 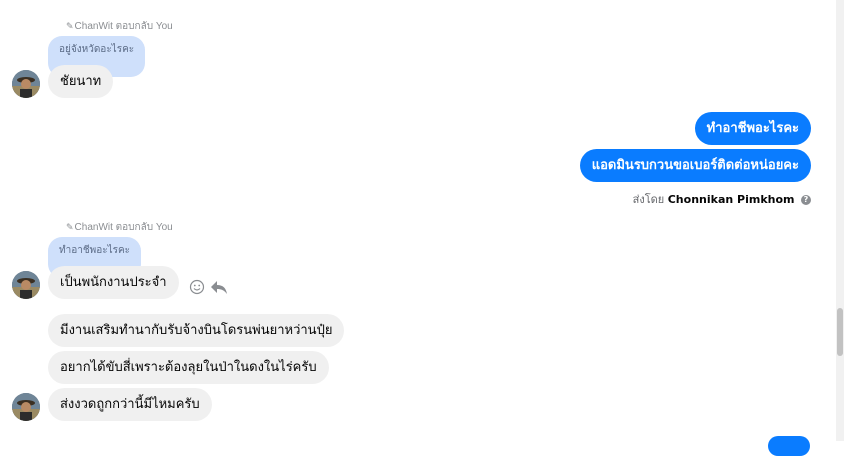 What do you see at coordinates (130, 404) in the screenshot?
I see `message-bubble: ส่งงวดถูกกว่านี้มีไหมครับ` at bounding box center [130, 404].